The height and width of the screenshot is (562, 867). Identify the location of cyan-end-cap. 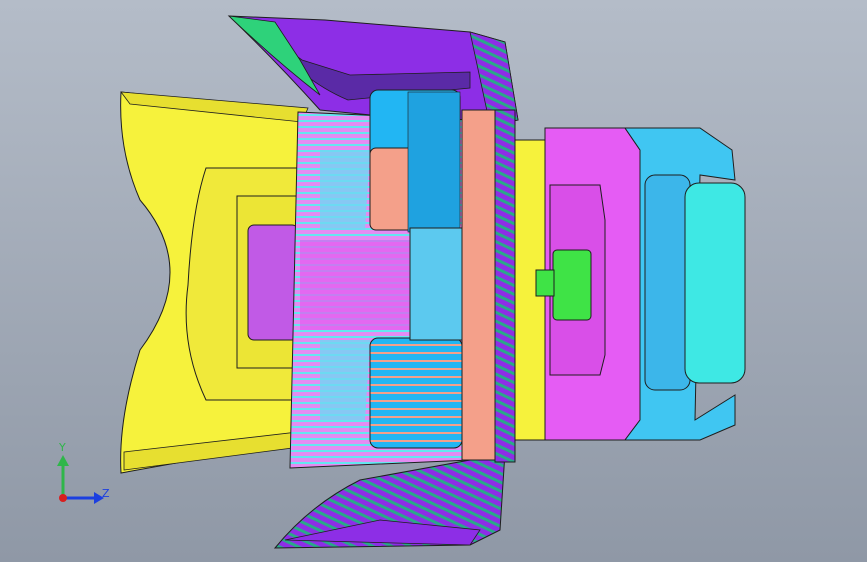
(685, 284).